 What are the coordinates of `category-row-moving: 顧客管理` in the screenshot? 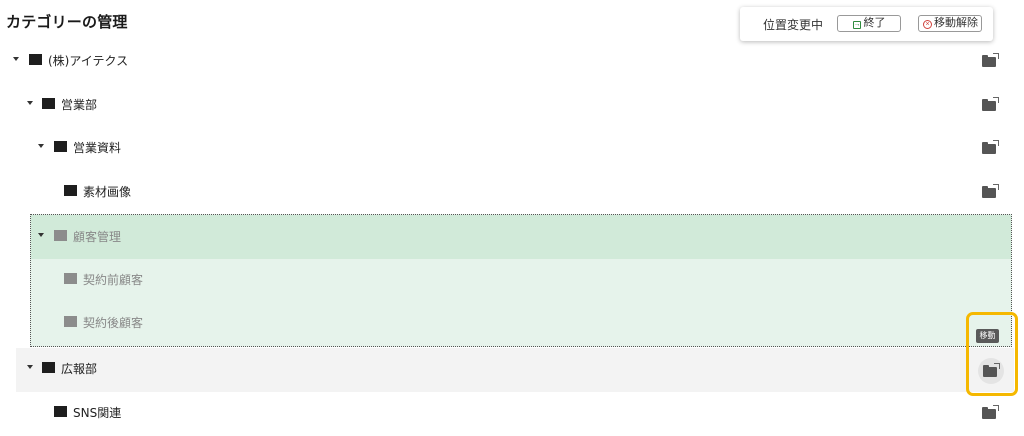 It's located at (507, 238).